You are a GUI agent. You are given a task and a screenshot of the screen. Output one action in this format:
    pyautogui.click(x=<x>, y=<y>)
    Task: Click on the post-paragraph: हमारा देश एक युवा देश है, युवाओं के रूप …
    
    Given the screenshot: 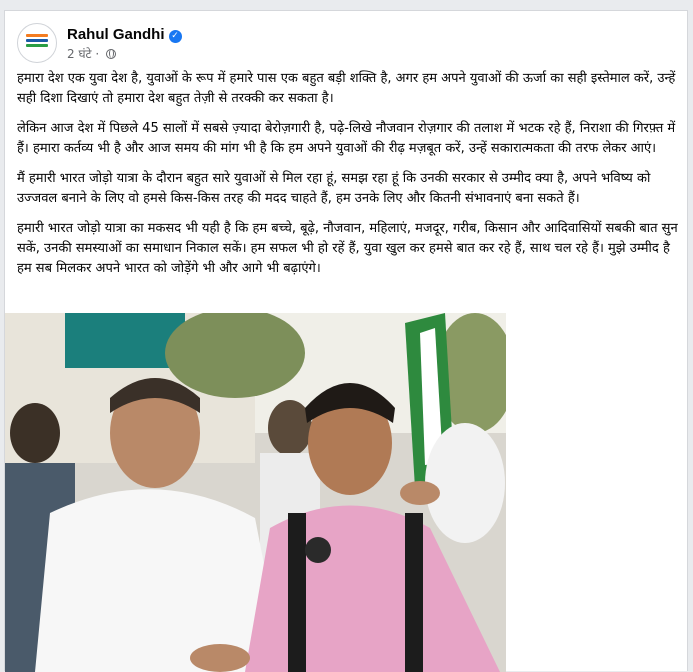 What is the action you would take?
    pyautogui.click(x=346, y=88)
    